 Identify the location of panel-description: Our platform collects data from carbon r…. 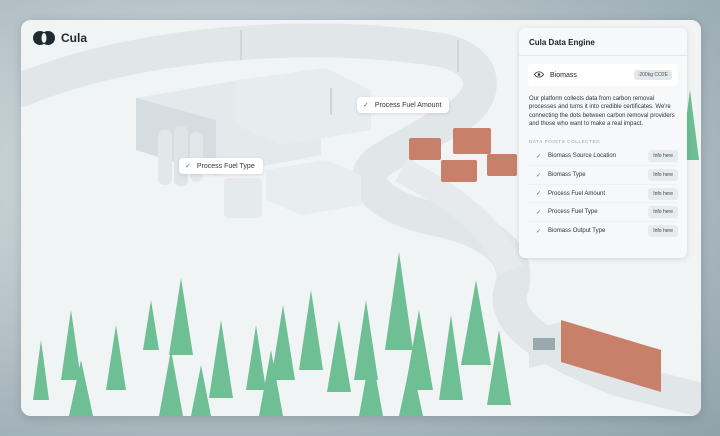
(602, 112).